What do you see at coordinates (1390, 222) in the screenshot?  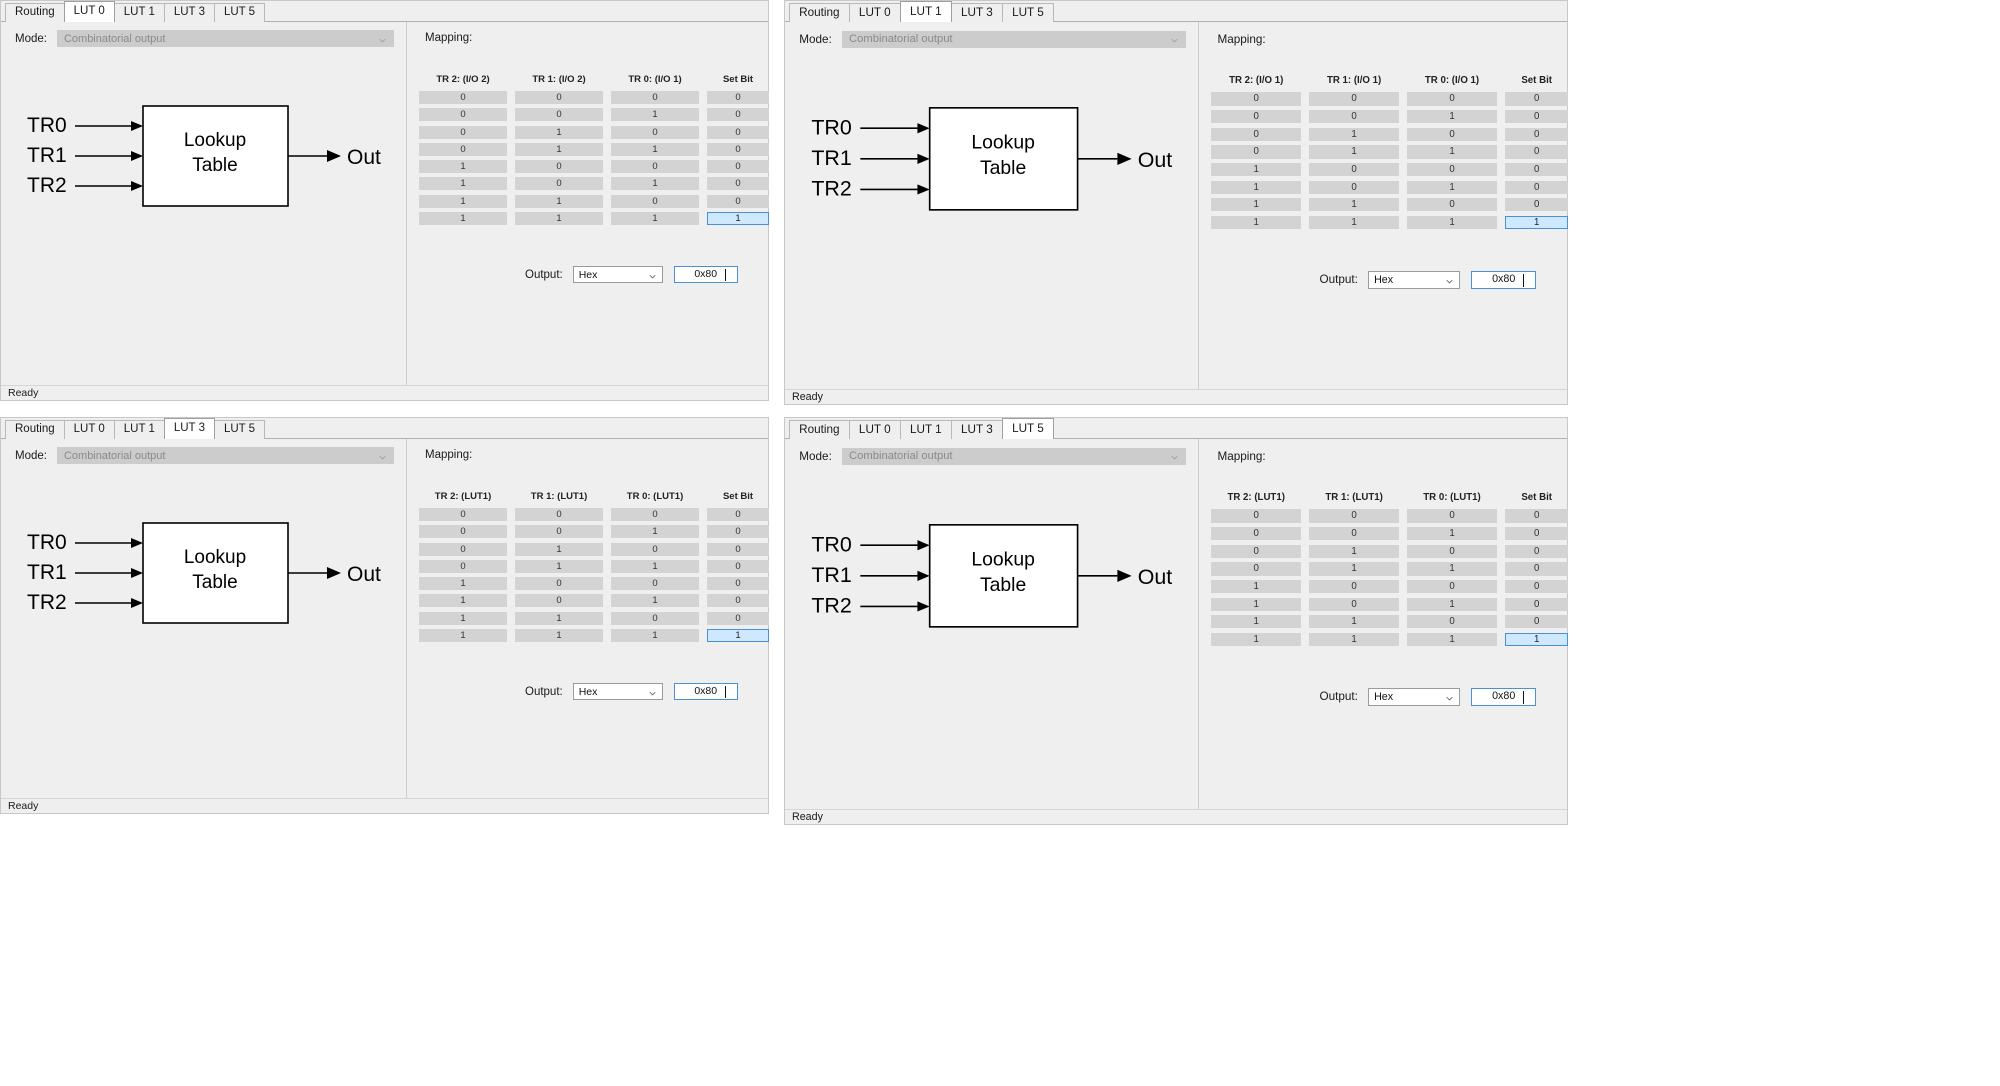 I see `truth-table-row: 1111` at bounding box center [1390, 222].